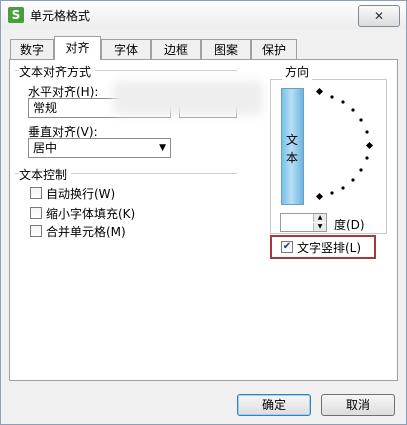 The width and height of the screenshot is (407, 425). Describe the element at coordinates (36, 193) in the screenshot. I see `wrap-text-checkbox` at that location.